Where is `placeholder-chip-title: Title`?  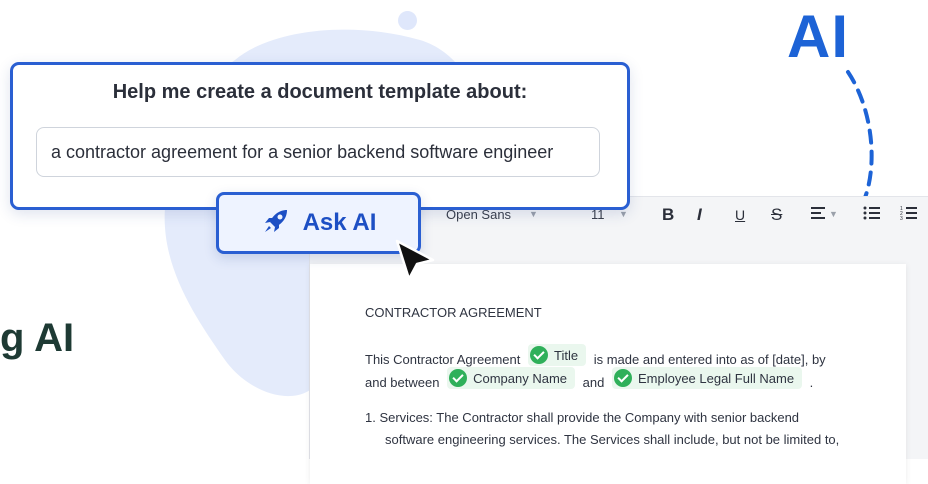 placeholder-chip-title: Title is located at coordinates (557, 355).